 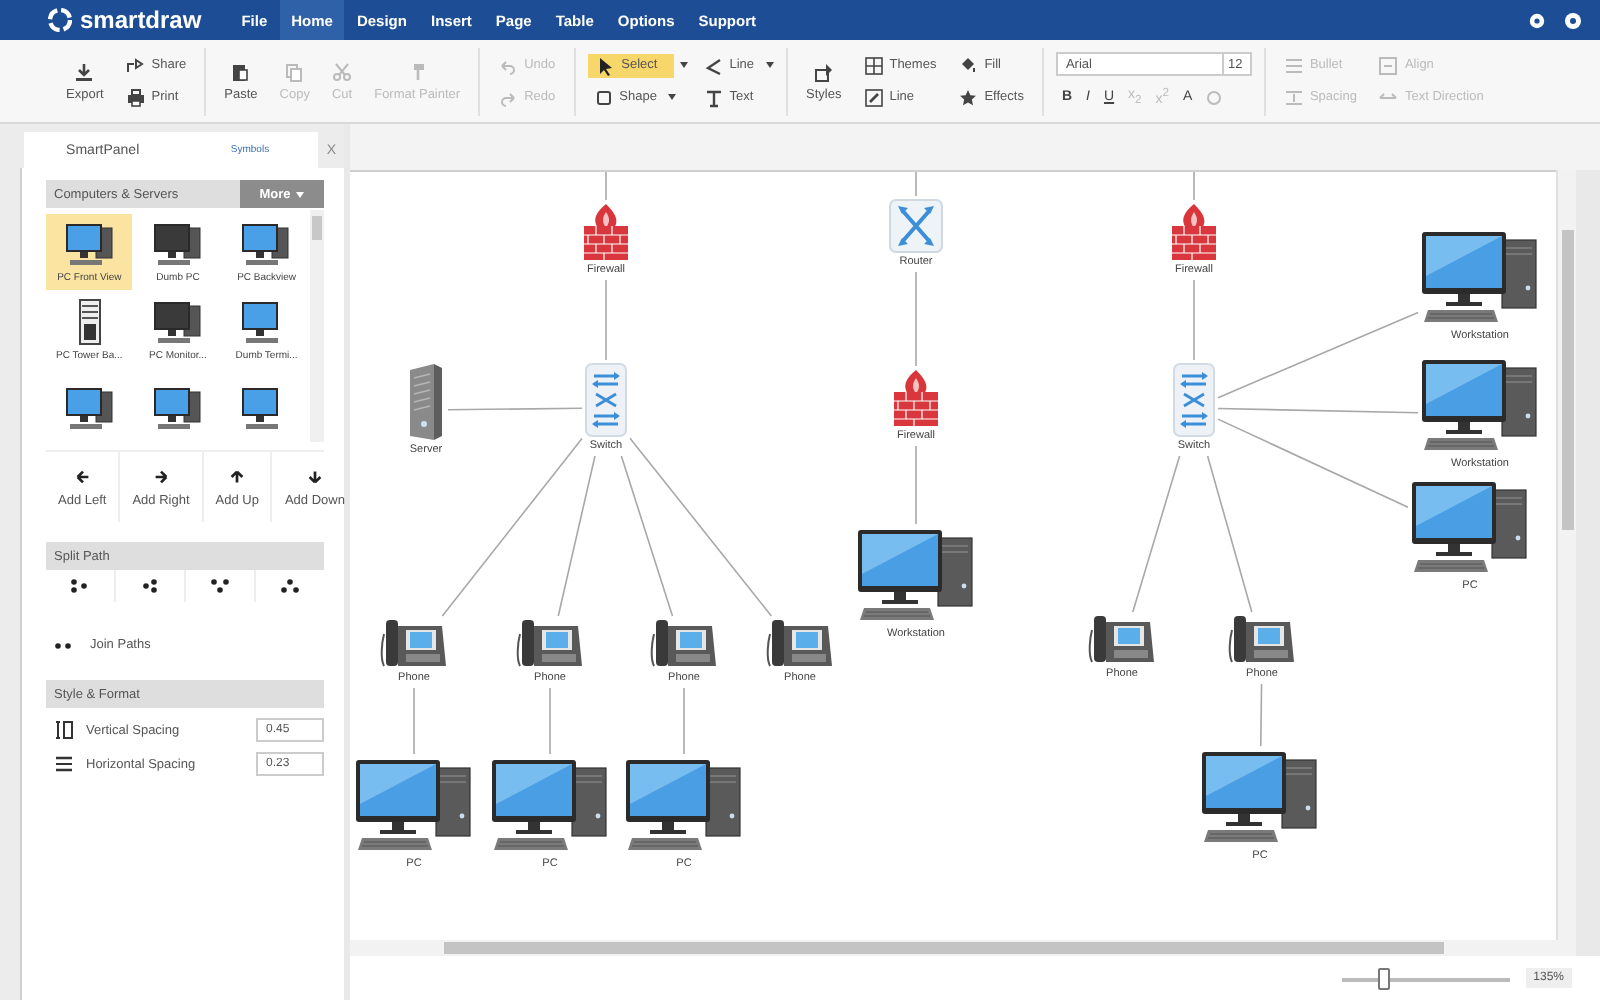 I want to click on printer-icon, so click(x=135, y=97).